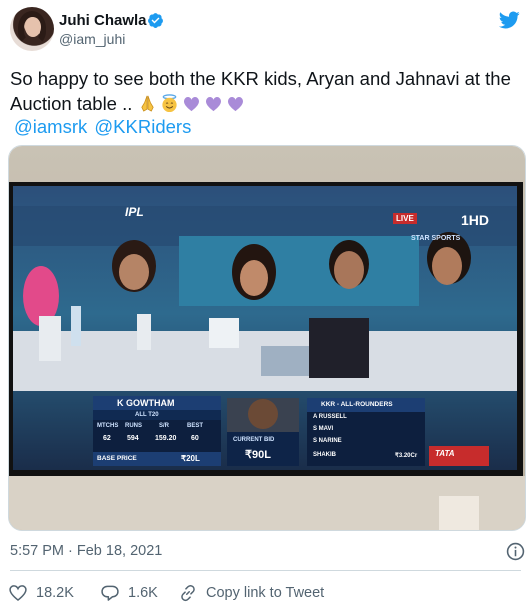  What do you see at coordinates (254, 440) in the screenshot?
I see `tv-current-bid-label: CURRENT BID` at bounding box center [254, 440].